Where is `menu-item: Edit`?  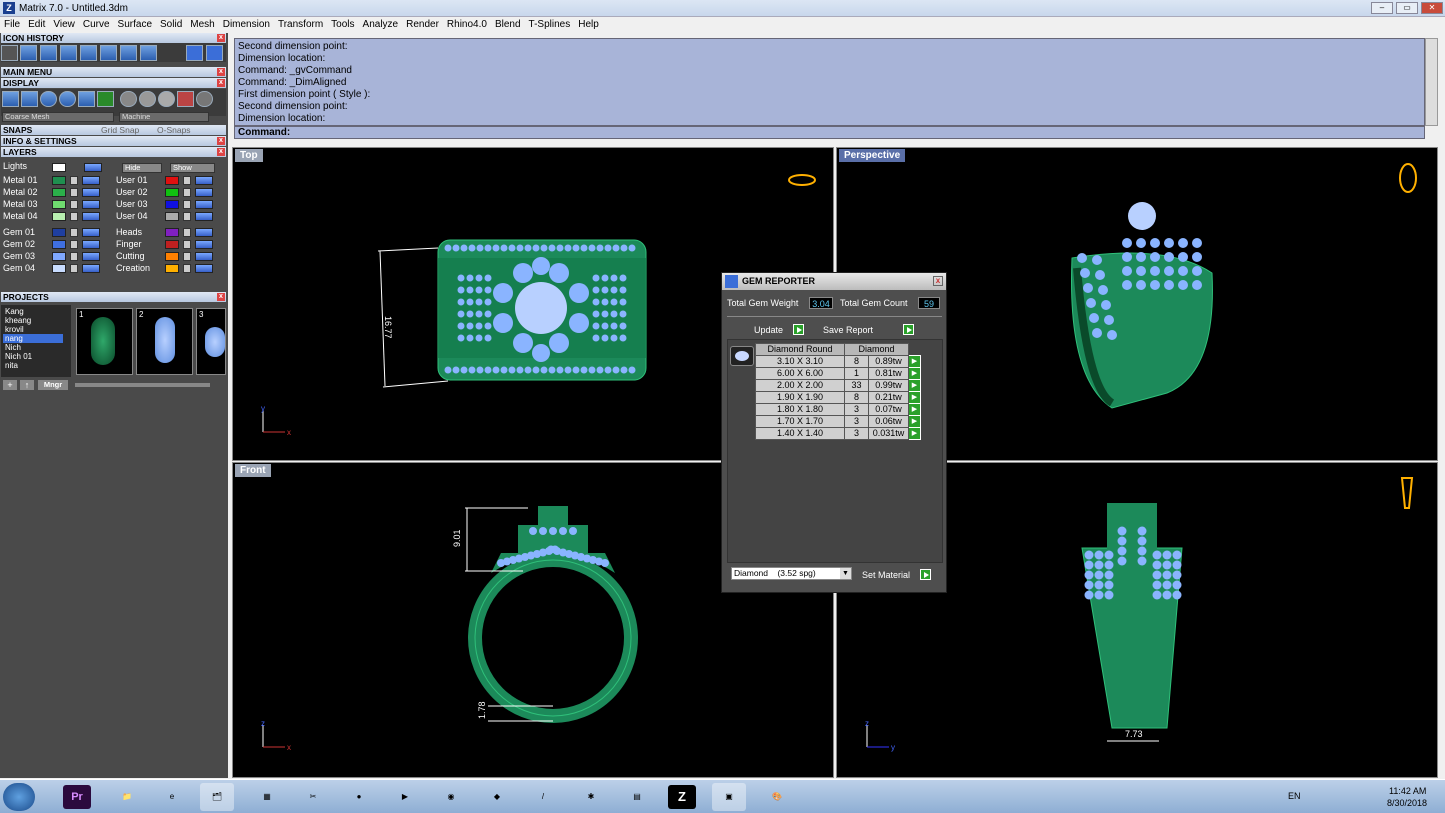 menu-item: Edit is located at coordinates (36, 25).